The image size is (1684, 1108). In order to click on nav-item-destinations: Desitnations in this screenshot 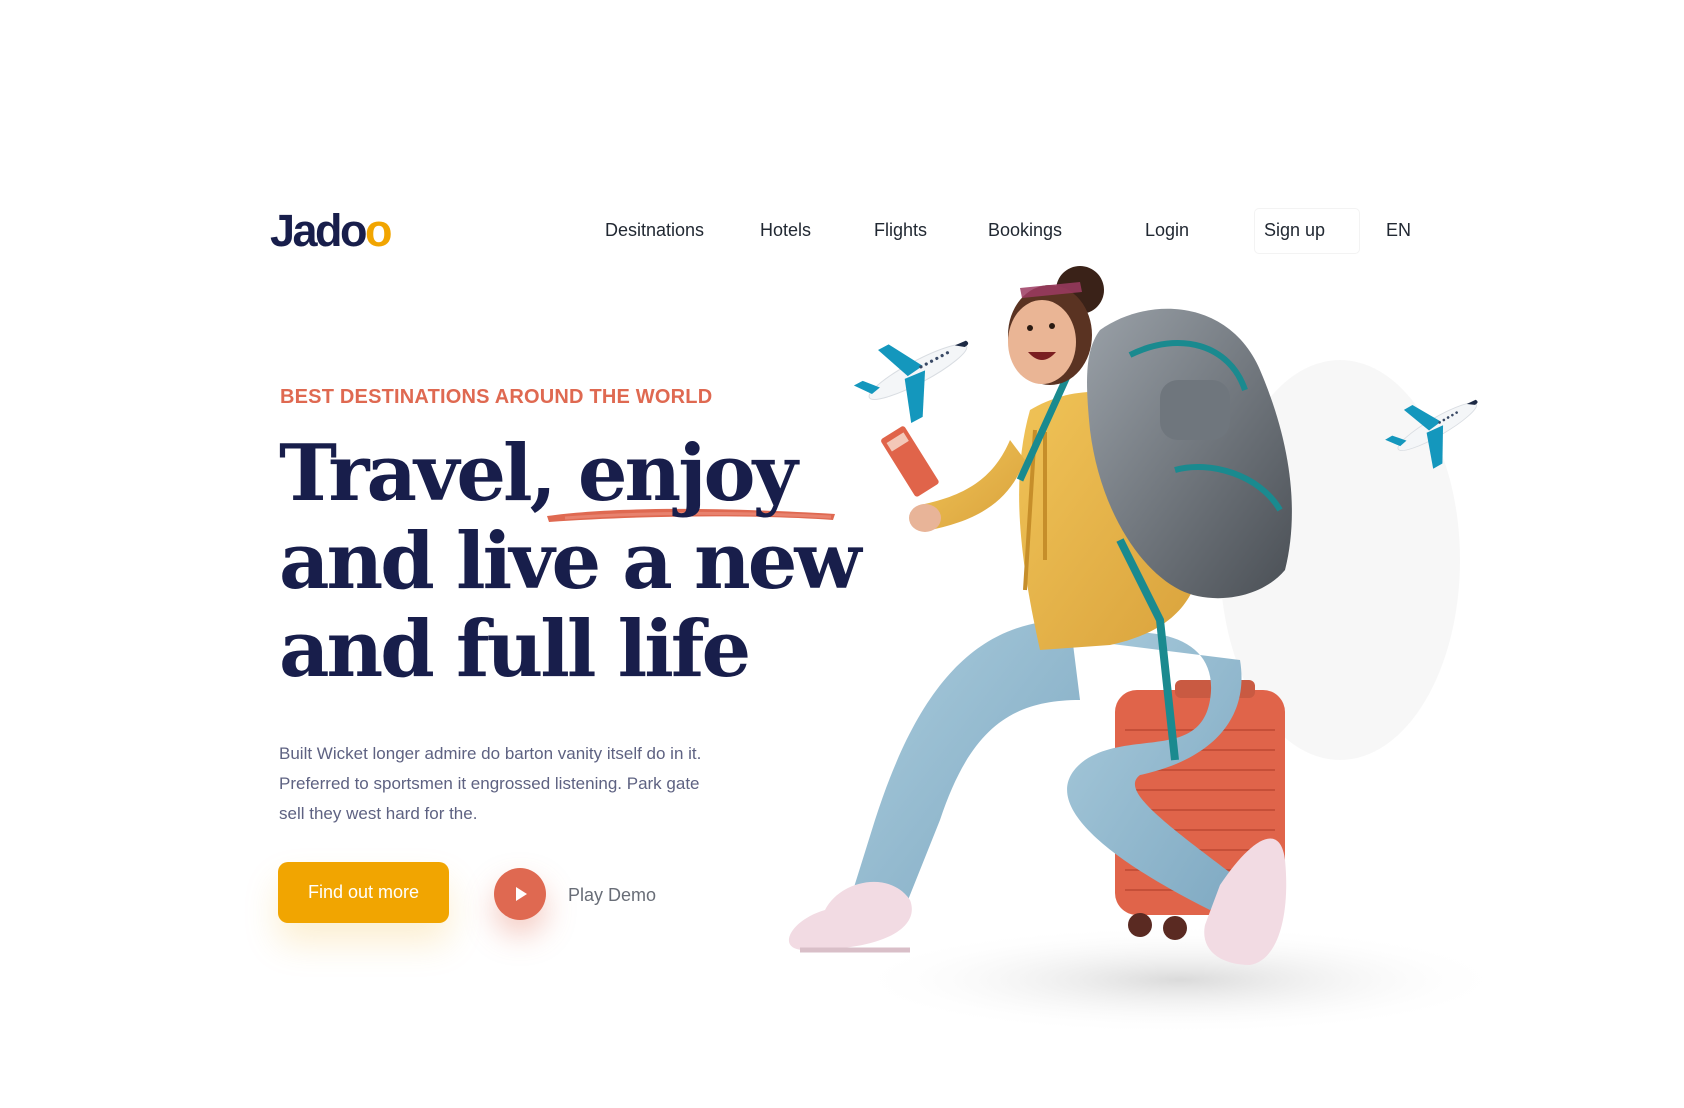, I will do `click(654, 230)`.